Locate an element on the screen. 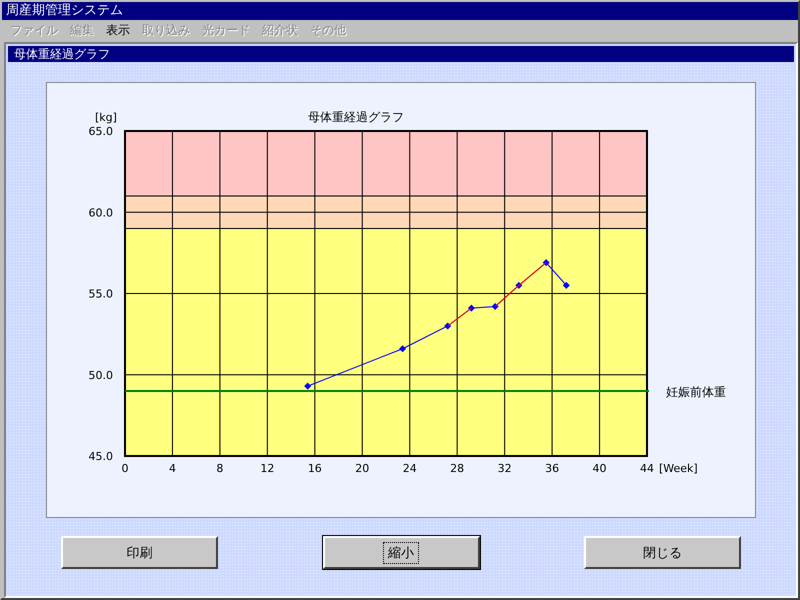 The width and height of the screenshot is (800, 600). x-axis-label: [Week] is located at coordinates (678, 468).